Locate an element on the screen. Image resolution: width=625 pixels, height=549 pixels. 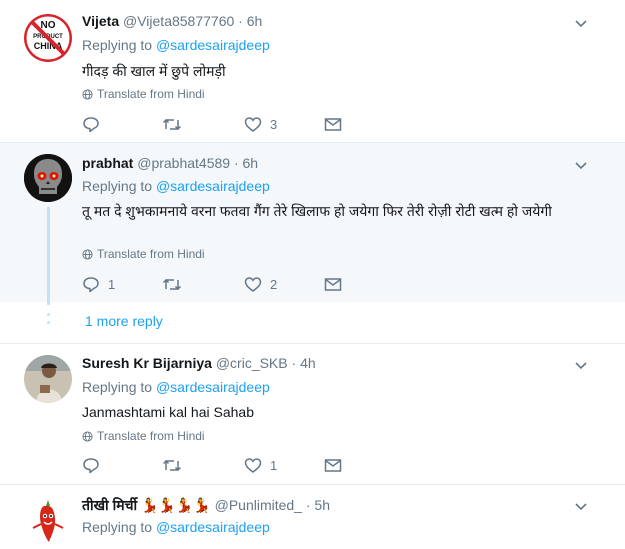
tweet-text: Janmashtami kal hai Sahab is located at coordinates (168, 412).